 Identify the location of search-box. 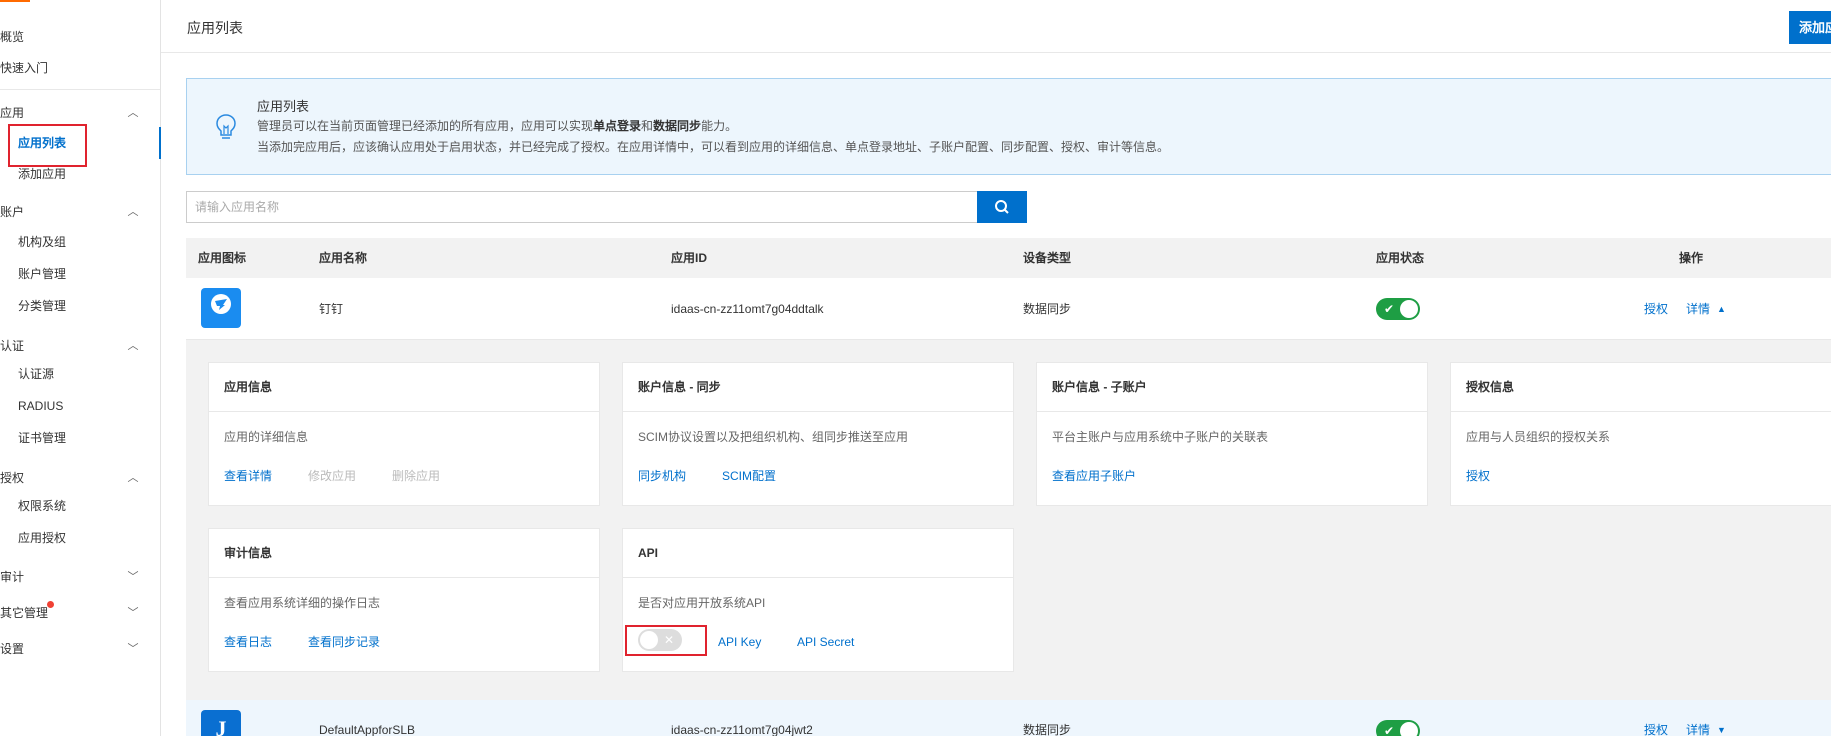
(582, 207).